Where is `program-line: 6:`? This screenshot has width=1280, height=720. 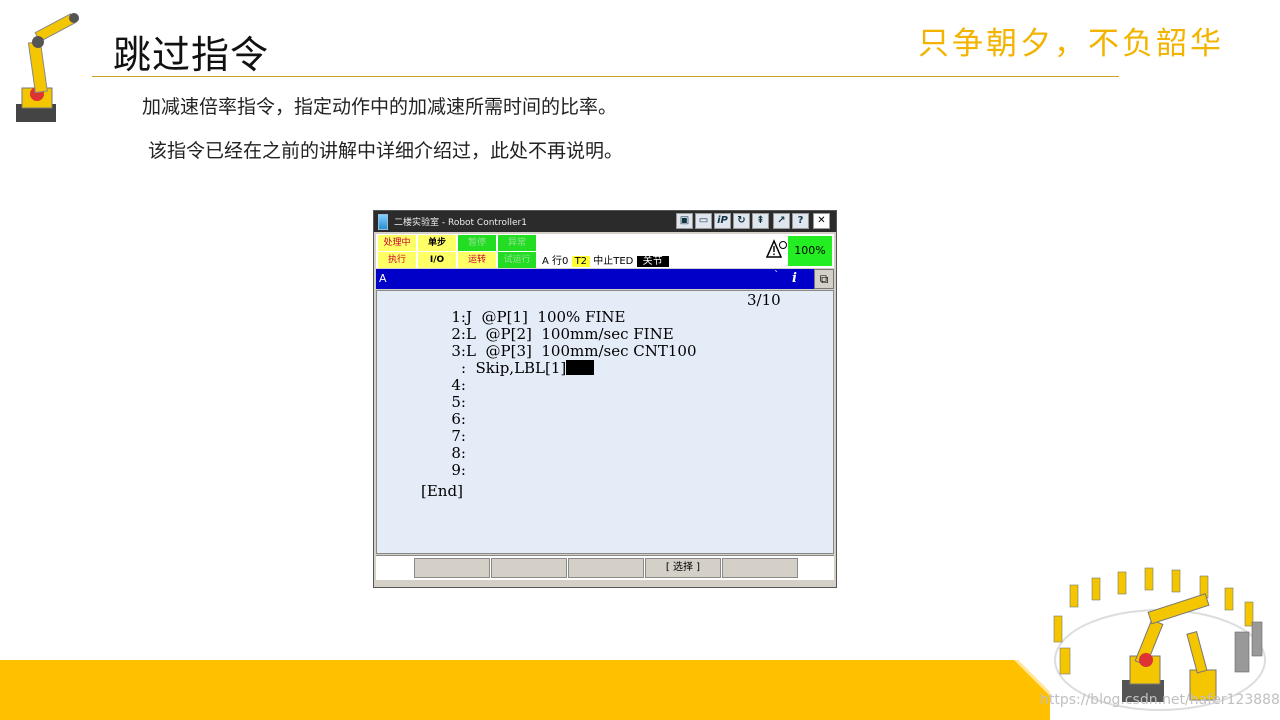 program-line: 6: is located at coordinates (421, 419).